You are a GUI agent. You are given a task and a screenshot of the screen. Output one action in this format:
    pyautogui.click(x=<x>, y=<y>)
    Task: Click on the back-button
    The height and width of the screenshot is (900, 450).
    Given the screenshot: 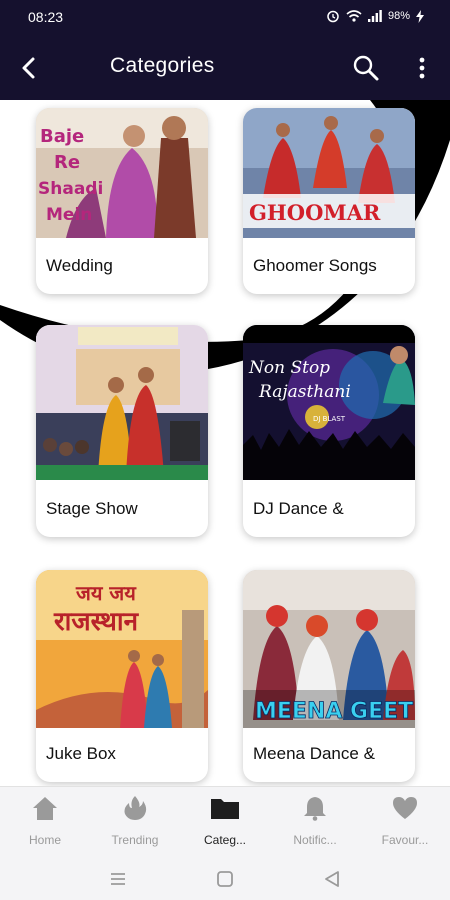 What is the action you would take?
    pyautogui.click(x=30, y=68)
    